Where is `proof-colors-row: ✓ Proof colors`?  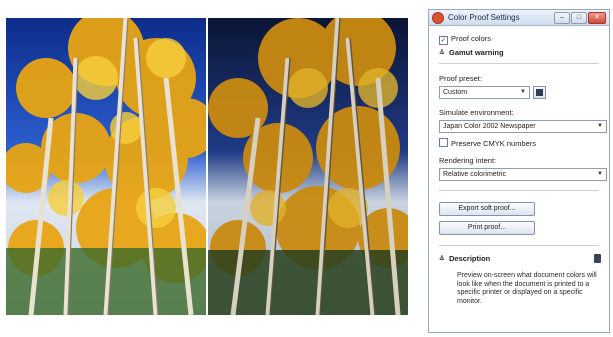 proof-colors-row: ✓ Proof colors is located at coordinates (465, 39).